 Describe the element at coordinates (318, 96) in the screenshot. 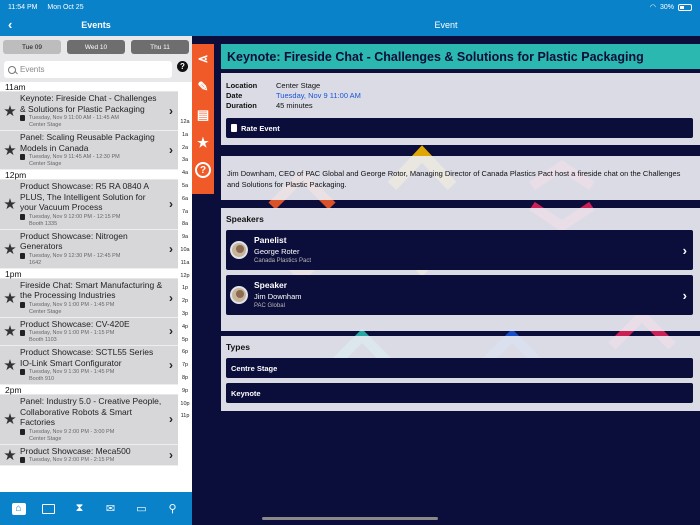

I see `date-value: Tuesday, Nov 9 11:00 AM` at that location.